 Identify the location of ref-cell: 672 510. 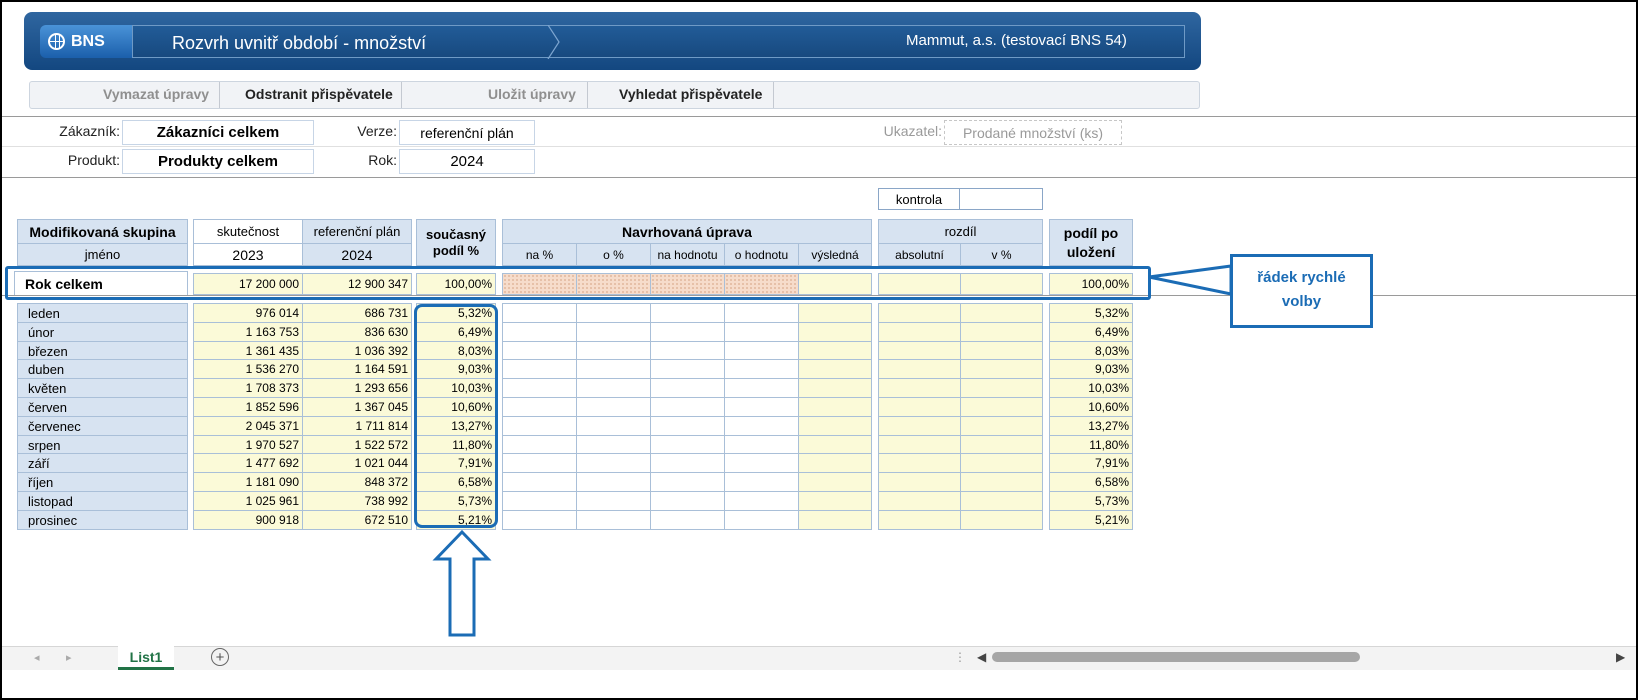
(357, 520).